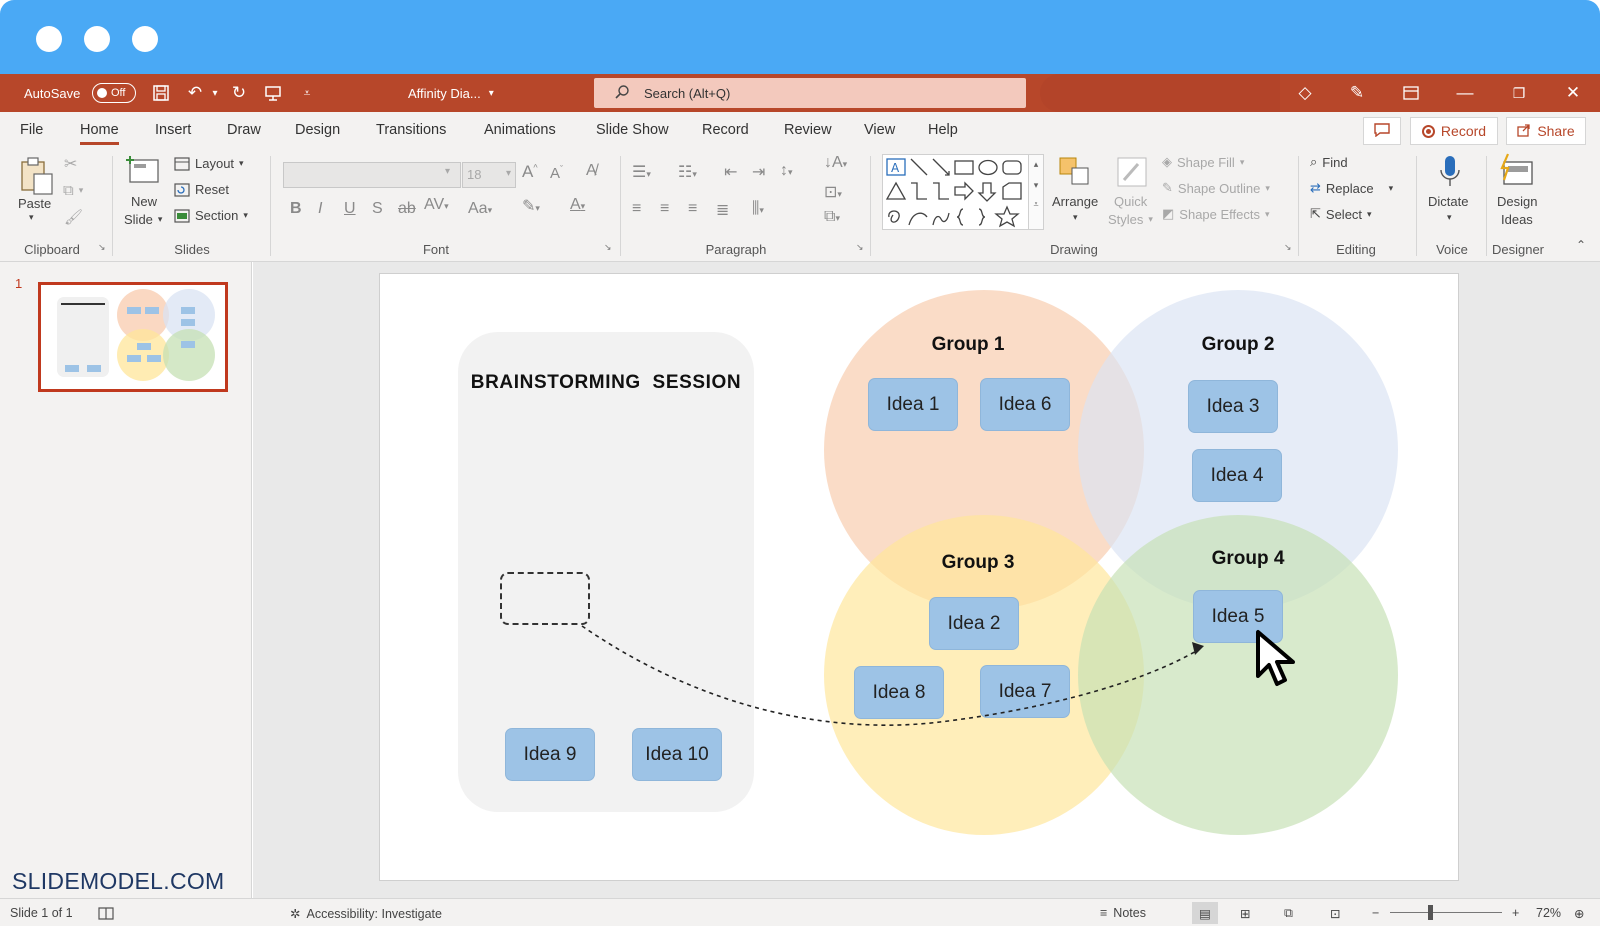 The width and height of the screenshot is (1600, 926). What do you see at coordinates (1025, 691) in the screenshot?
I see `idea7-box: Idea 7` at bounding box center [1025, 691].